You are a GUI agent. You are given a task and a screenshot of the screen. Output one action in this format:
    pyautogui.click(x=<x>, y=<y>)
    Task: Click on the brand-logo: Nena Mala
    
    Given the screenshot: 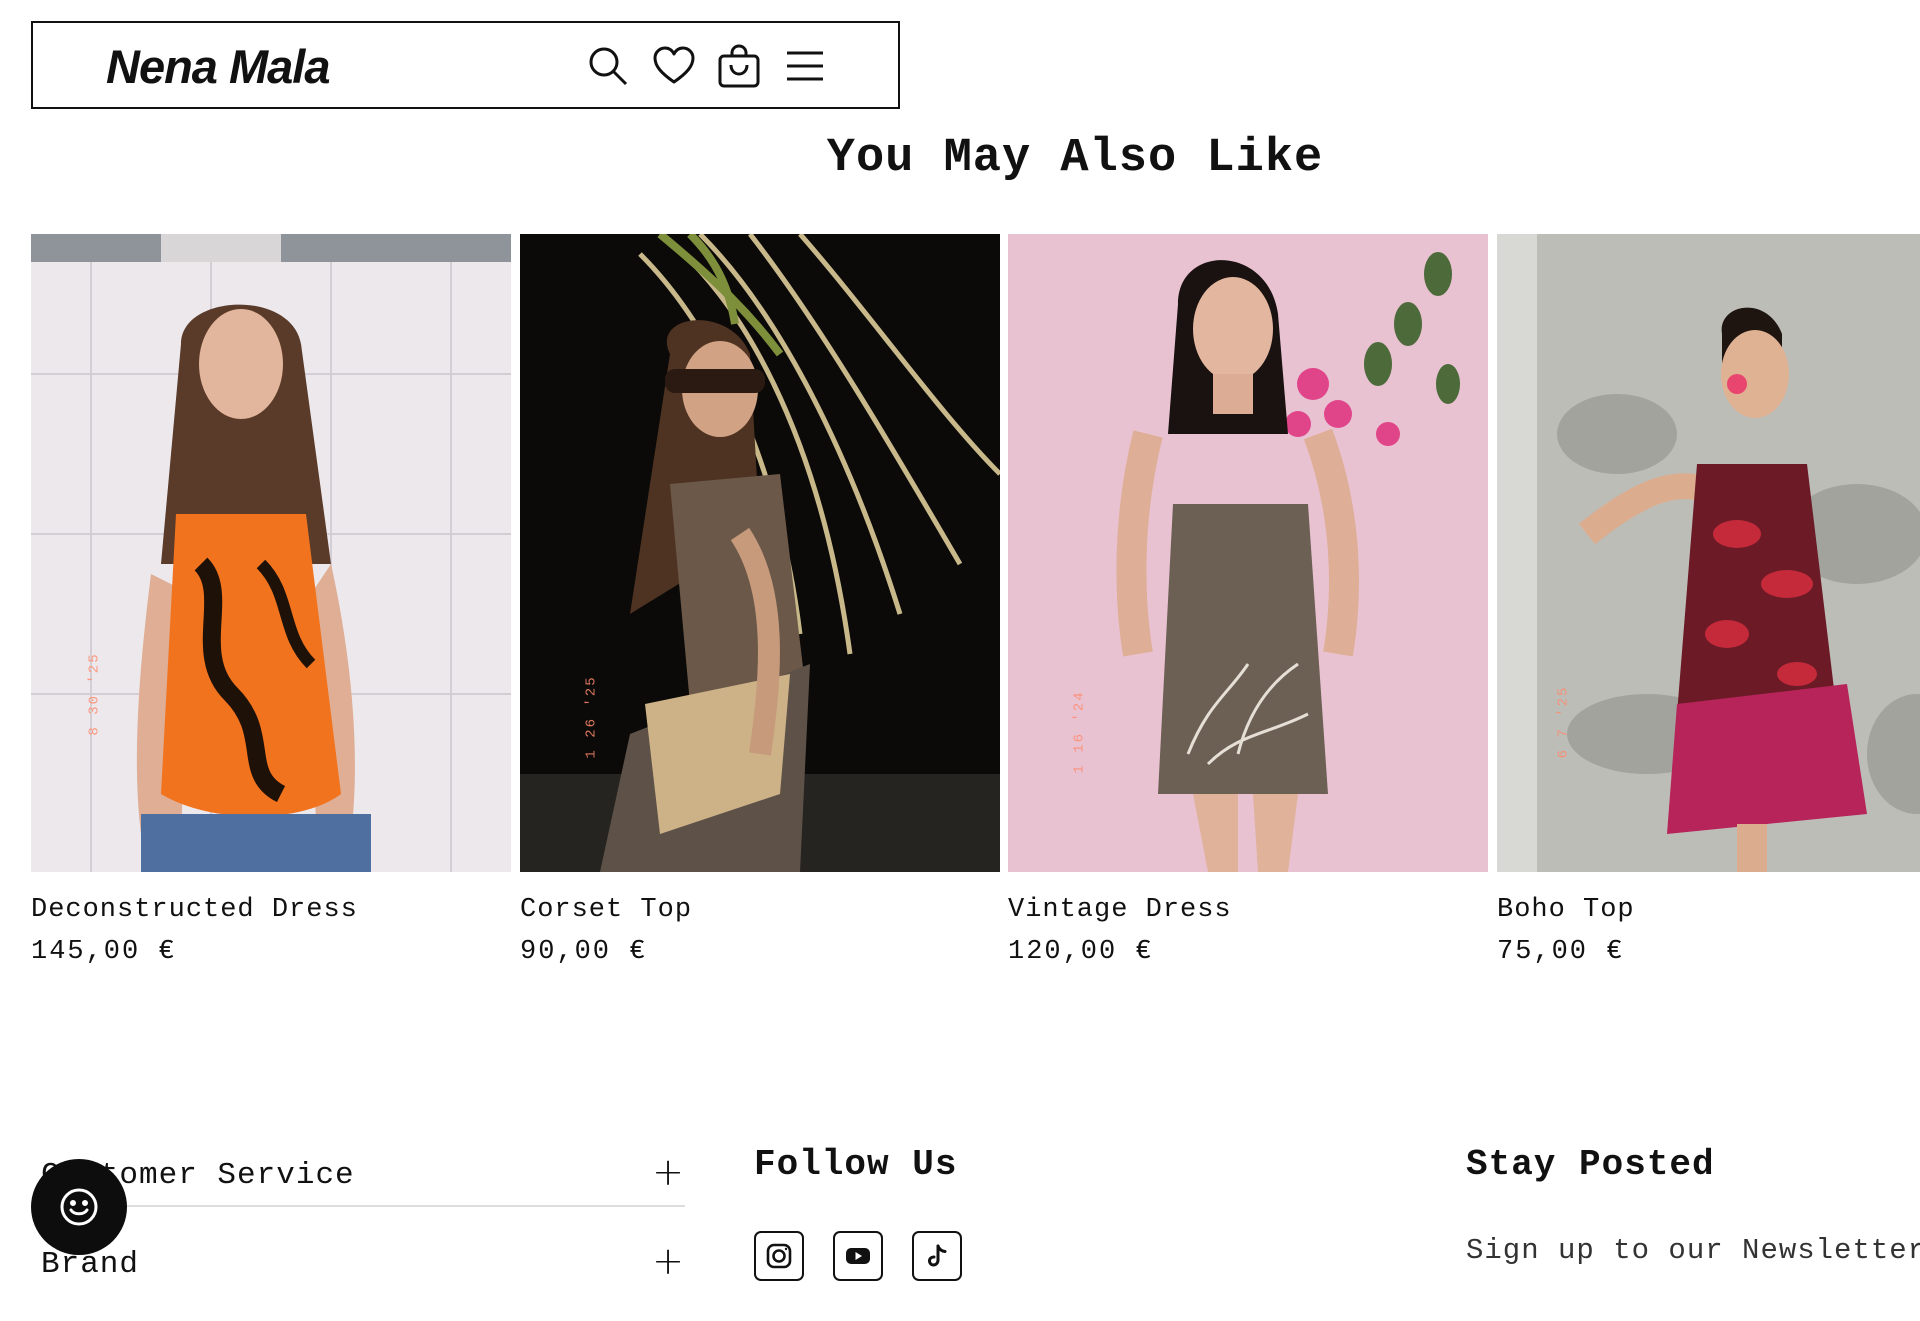 What is the action you would take?
    pyautogui.click(x=218, y=66)
    